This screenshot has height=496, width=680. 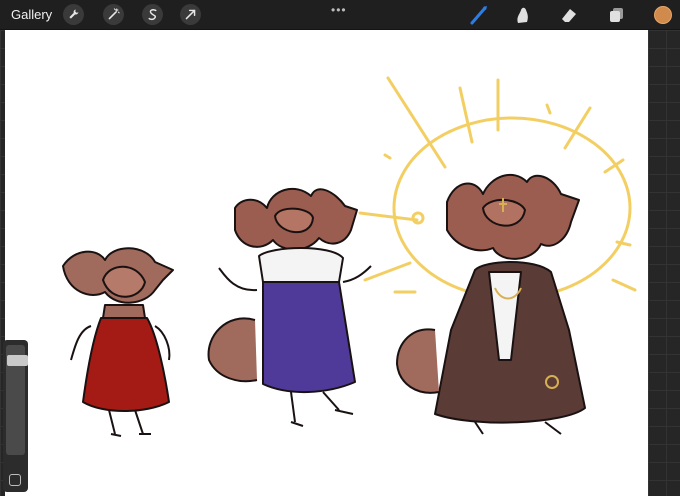 I want to click on brush-sidebar, so click(x=15, y=416).